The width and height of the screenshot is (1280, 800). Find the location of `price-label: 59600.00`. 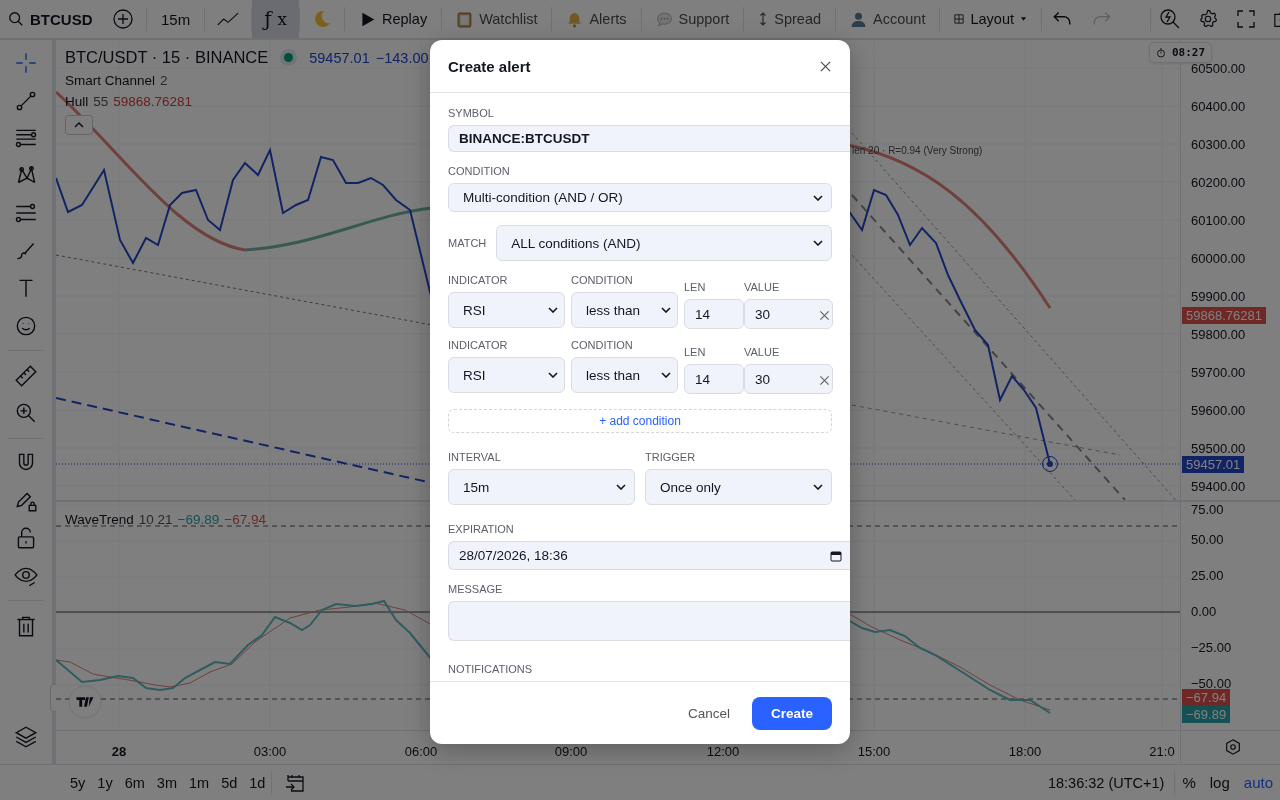

price-label: 59600.00 is located at coordinates (1218, 411).